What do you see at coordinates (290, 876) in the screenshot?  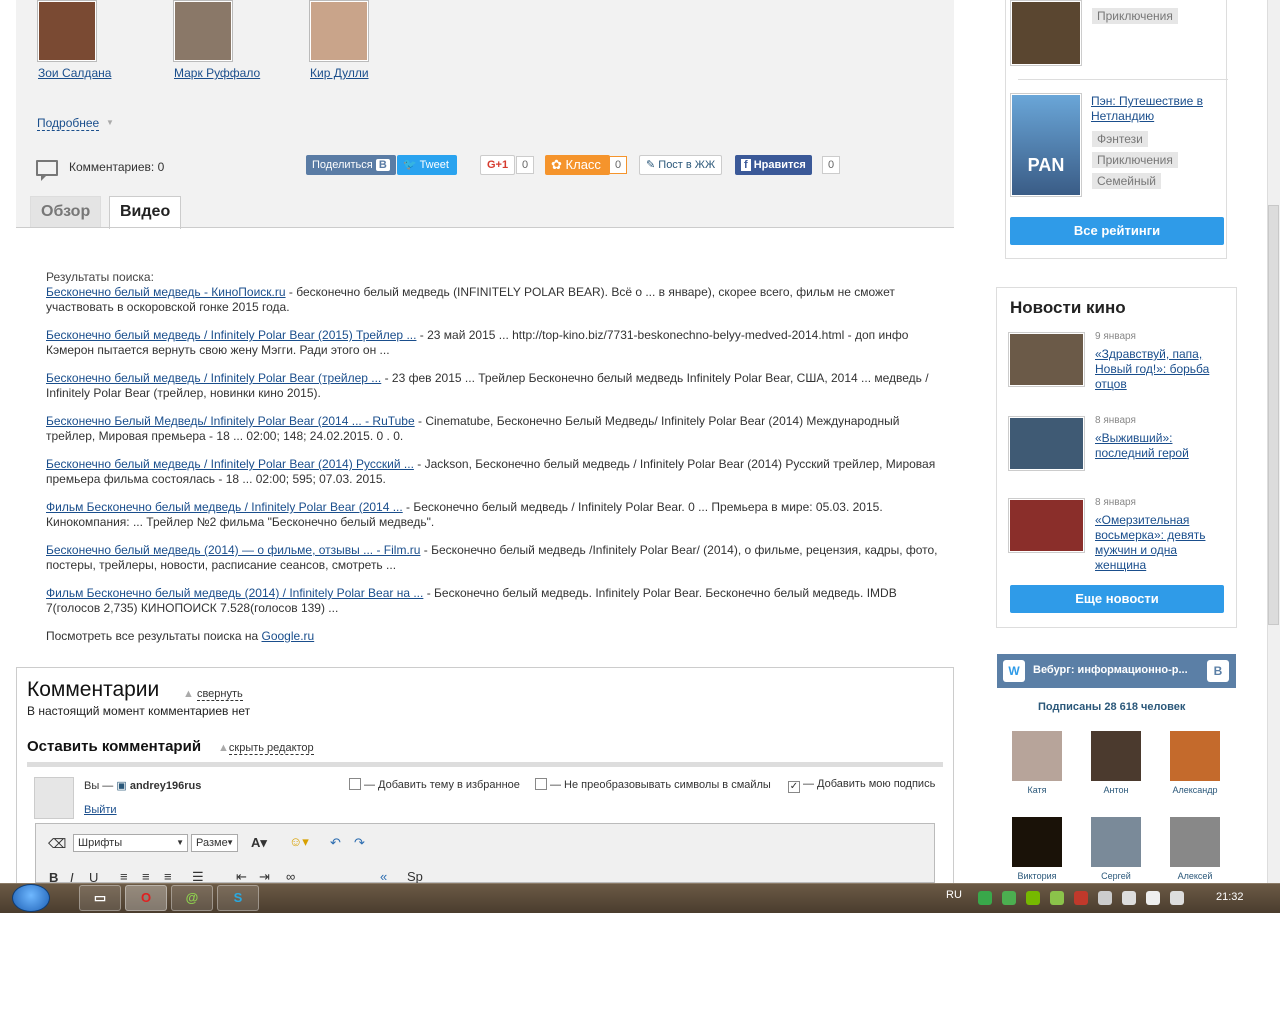 I see `link-icon: ∞` at bounding box center [290, 876].